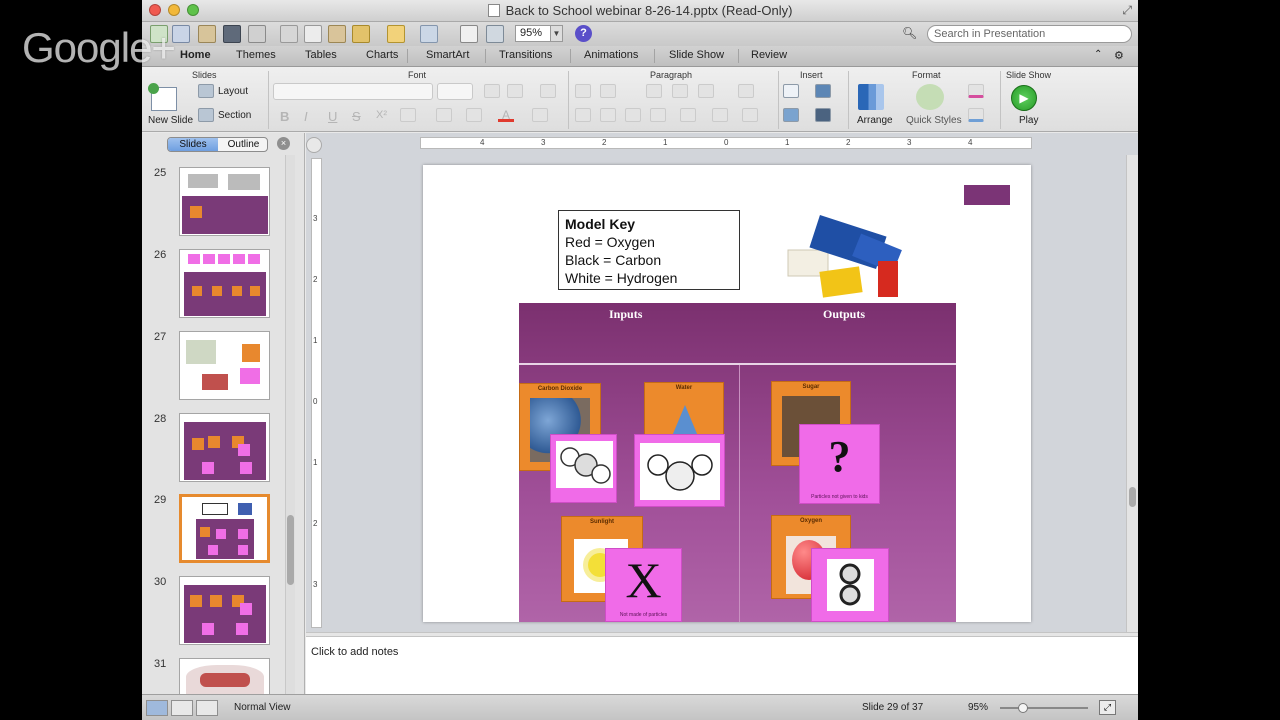  What do you see at coordinates (608, 91) in the screenshot?
I see `numbering-icon` at bounding box center [608, 91].